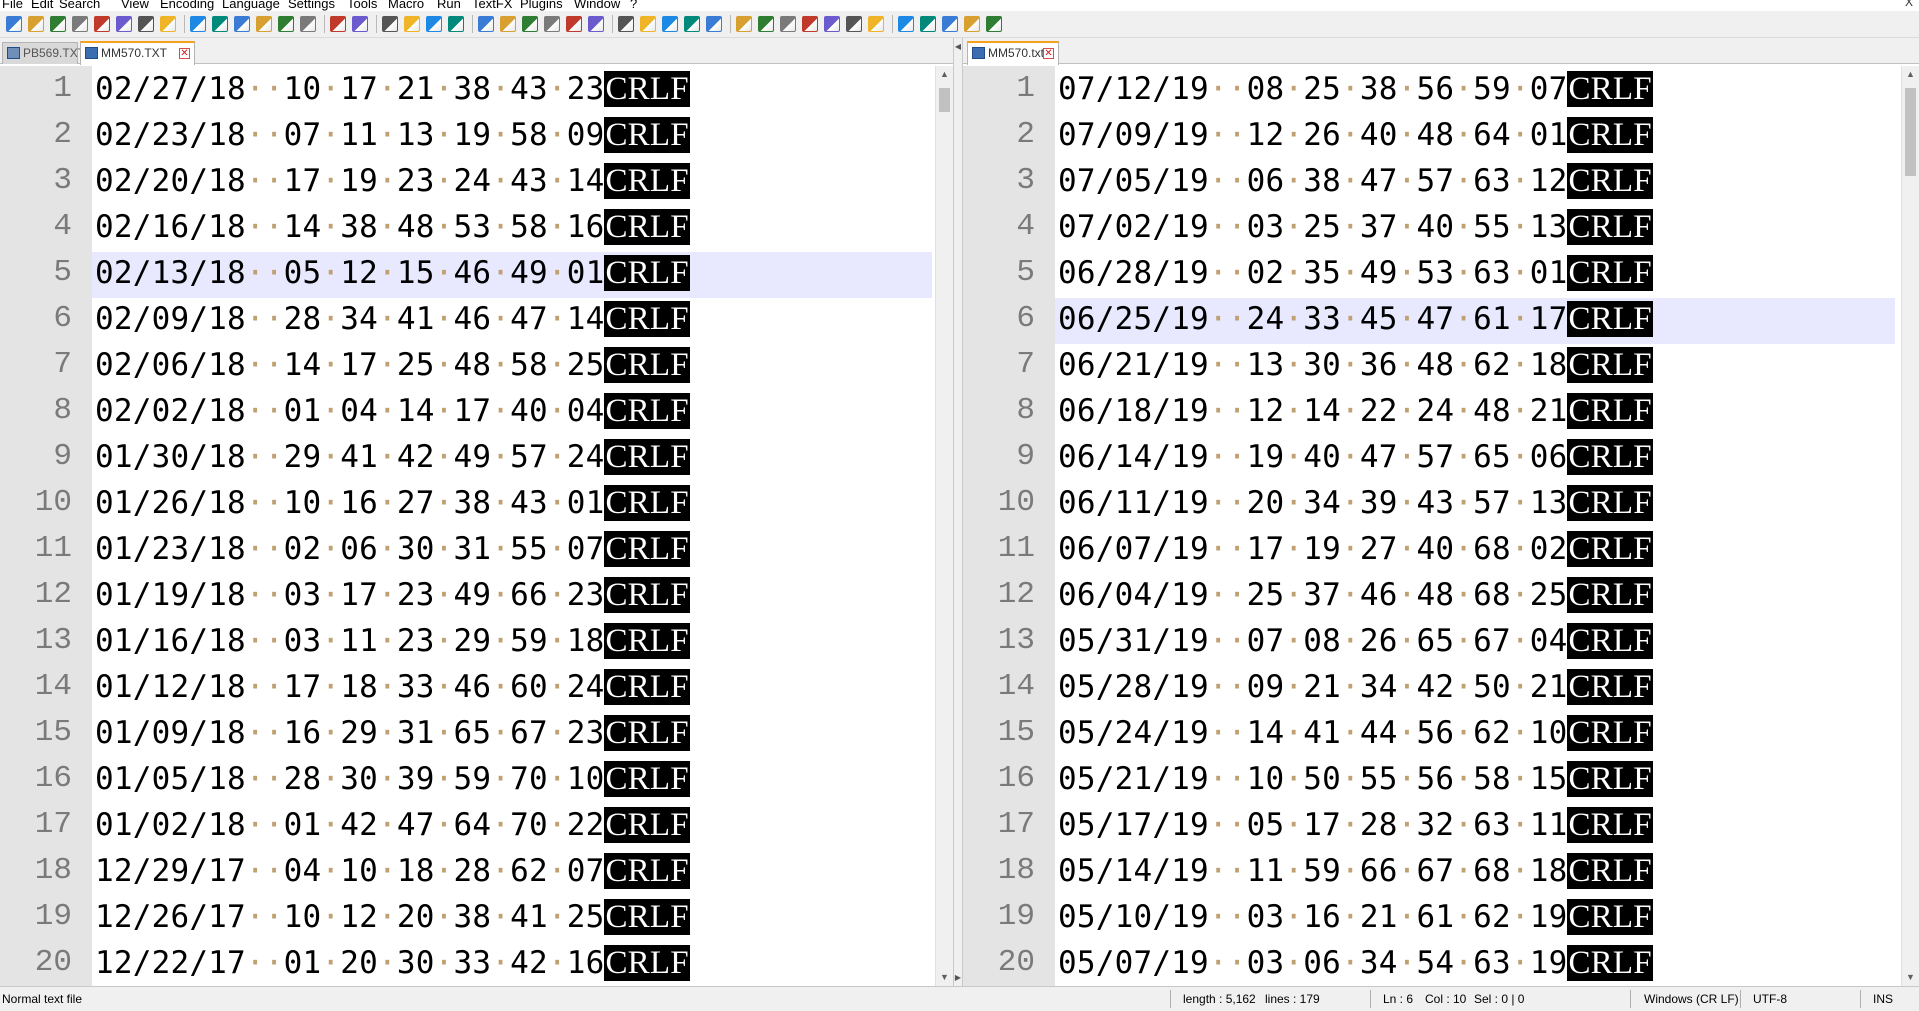 Image resolution: width=1919 pixels, height=1011 pixels. I want to click on folder-workspace-icon, so click(574, 24).